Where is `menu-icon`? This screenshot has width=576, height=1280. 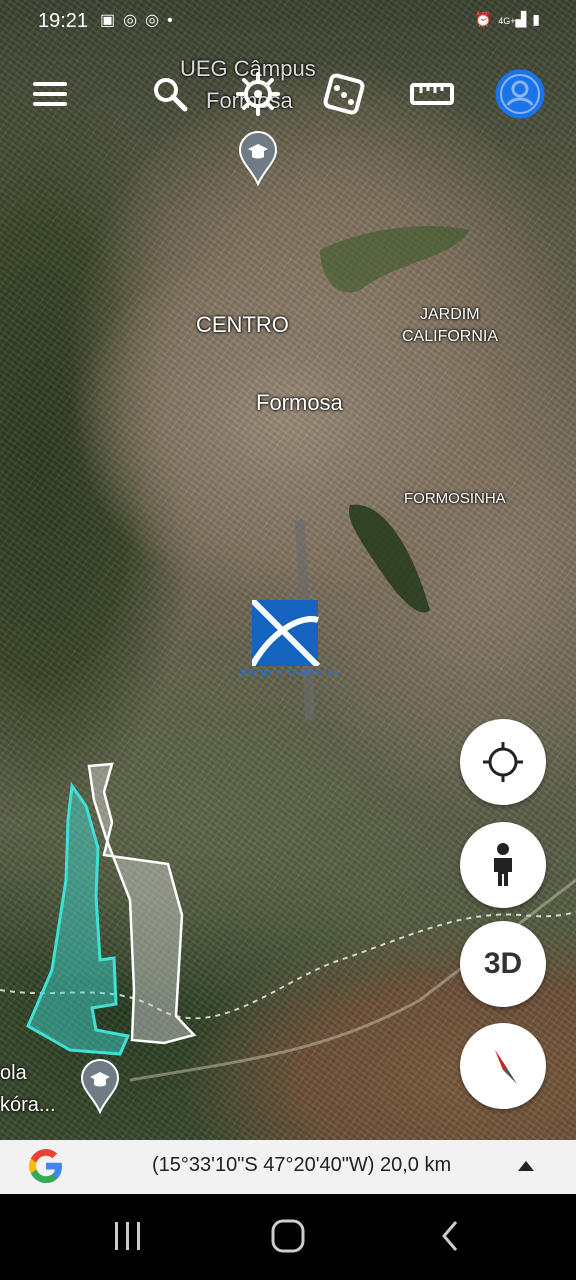
menu-icon is located at coordinates (50, 94).